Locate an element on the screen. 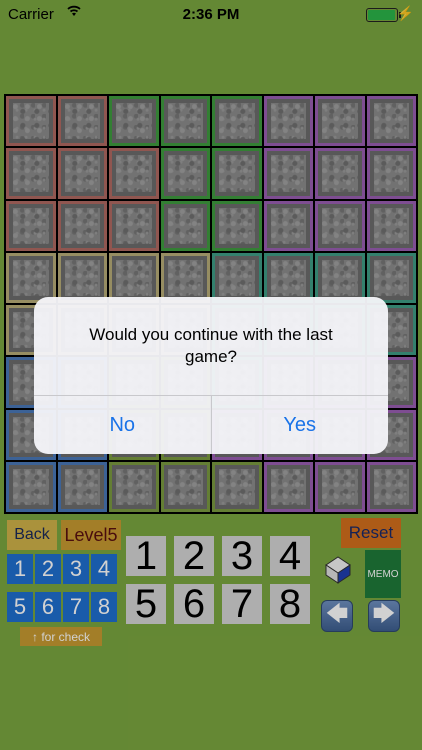 The width and height of the screenshot is (422, 750). dialog-message: Would you continue with the last game? is located at coordinates (211, 345).